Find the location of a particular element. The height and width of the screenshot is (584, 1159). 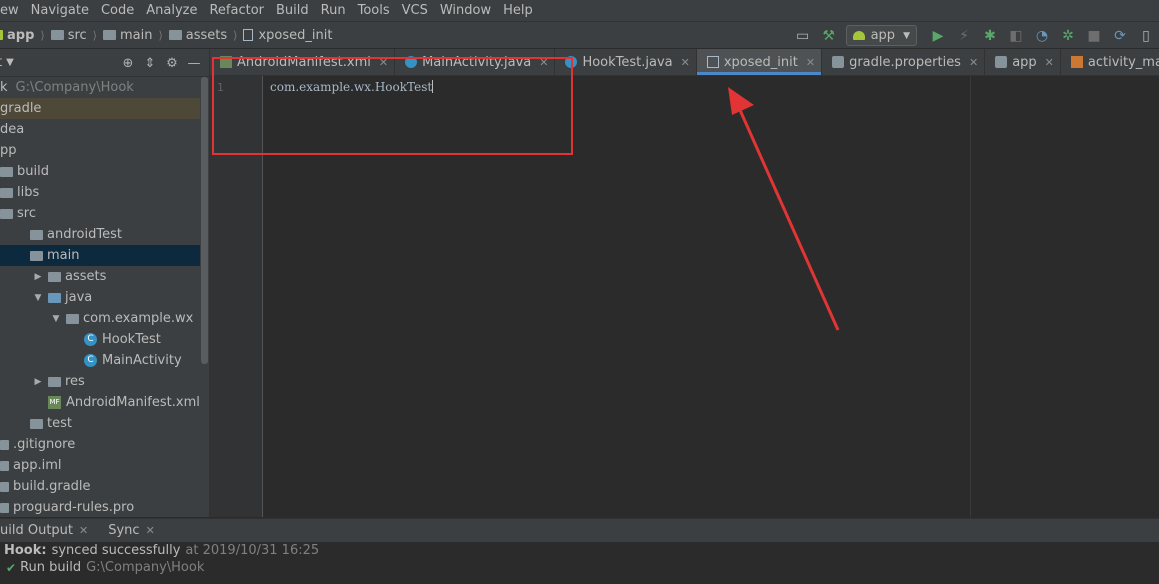

tree-item-label: java is located at coordinates (79, 297).